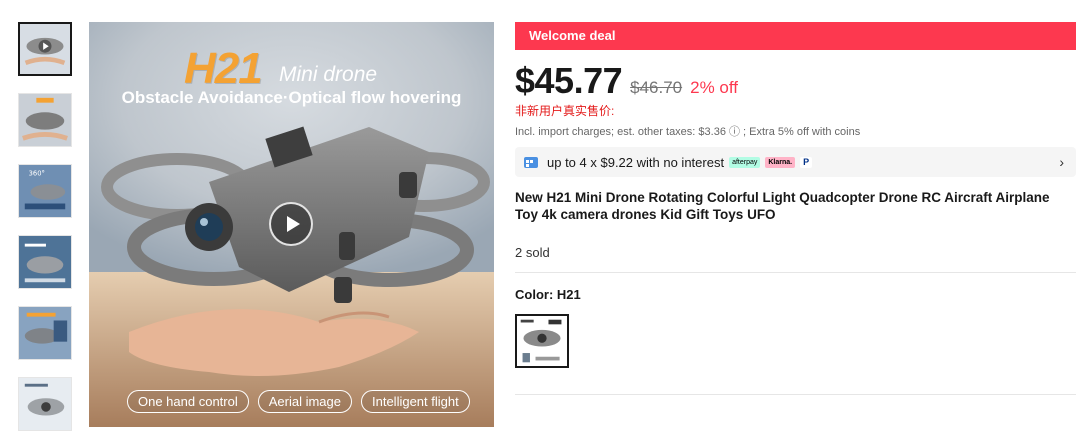 The image size is (1080, 448). What do you see at coordinates (291, 97) in the screenshot?
I see `image-tagline: Obstacle Avoidance·Optical flow hovering` at bounding box center [291, 97].